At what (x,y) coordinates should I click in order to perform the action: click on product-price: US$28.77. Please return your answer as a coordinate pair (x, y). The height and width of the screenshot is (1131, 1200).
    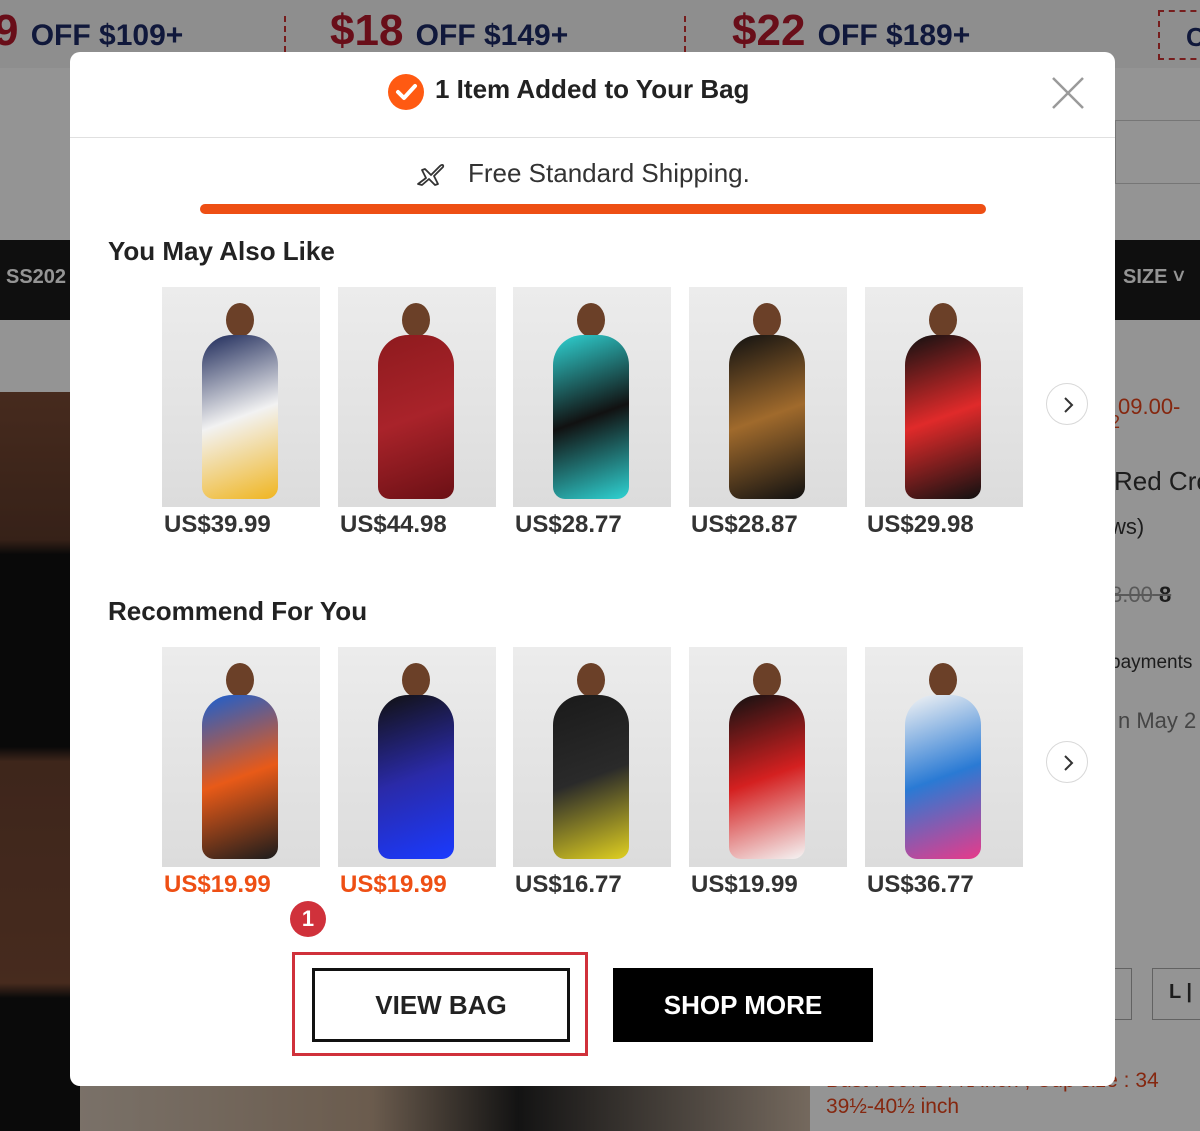
    Looking at the image, I should click on (568, 524).